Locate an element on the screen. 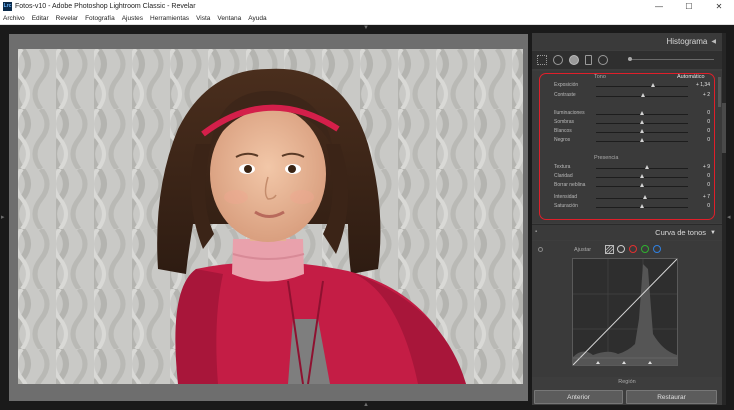 The image size is (734, 410). crop-tool-icon is located at coordinates (542, 60).